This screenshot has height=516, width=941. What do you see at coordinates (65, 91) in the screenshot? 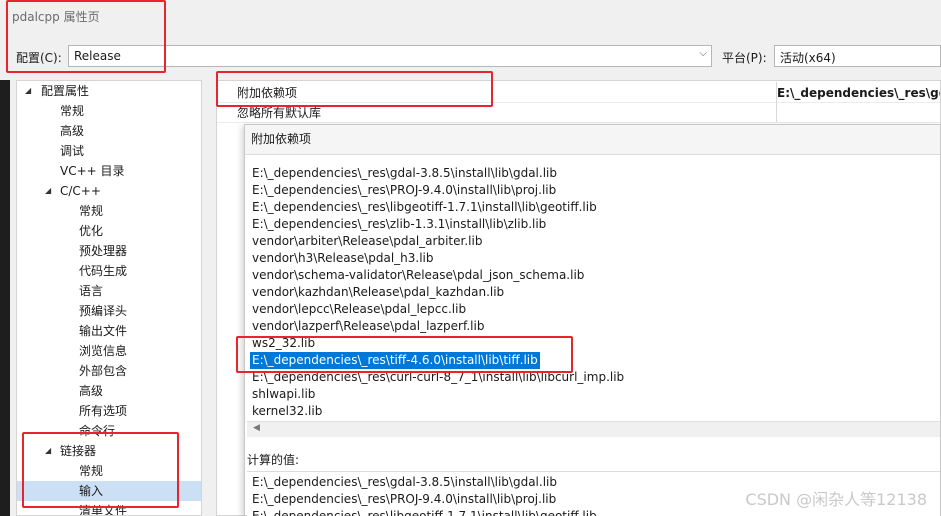
I see `tree-item-label: 配置属性` at bounding box center [65, 91].